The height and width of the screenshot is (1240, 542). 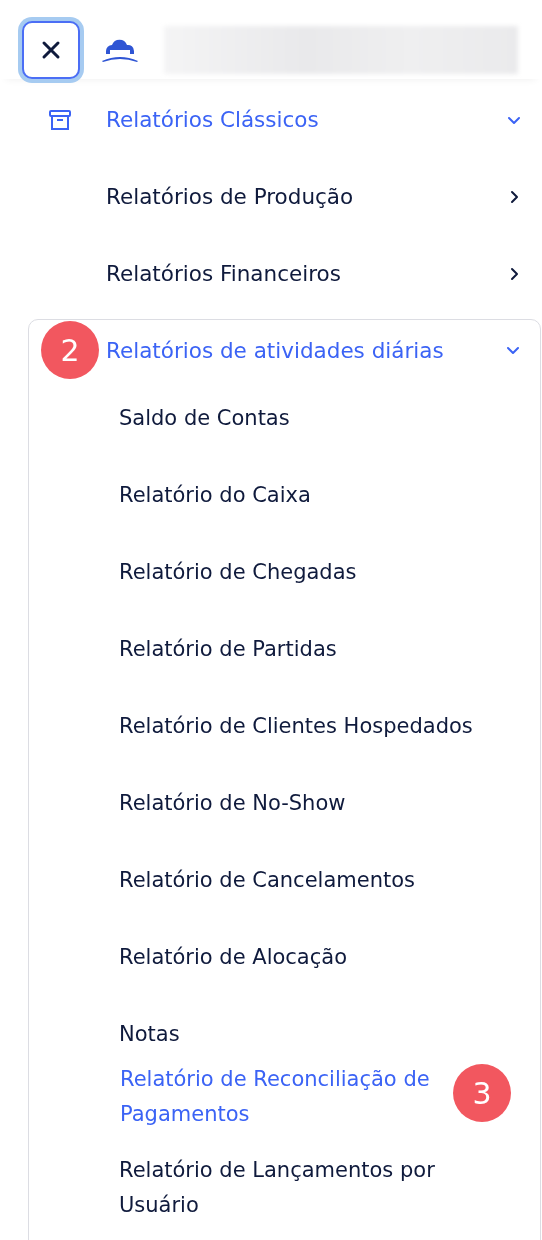 I want to click on menu-item: Notas, so click(x=304, y=1034).